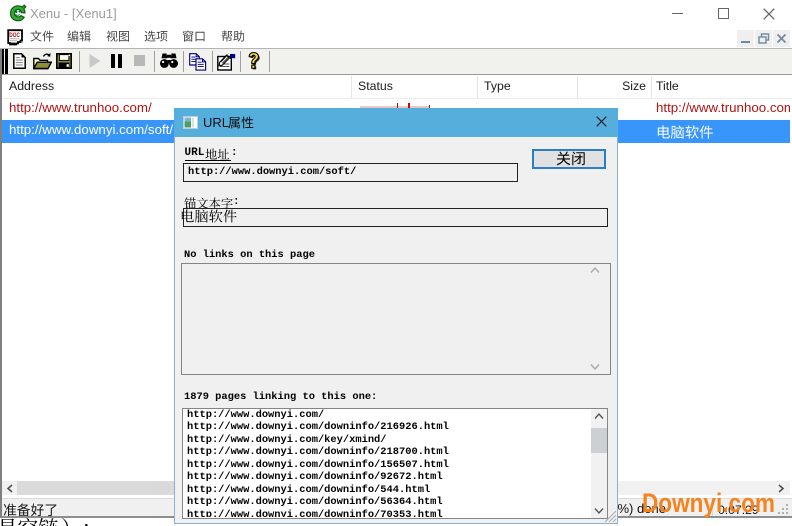  Describe the element at coordinates (14, 35) in the screenshot. I see `svg-text: DOC` at that location.